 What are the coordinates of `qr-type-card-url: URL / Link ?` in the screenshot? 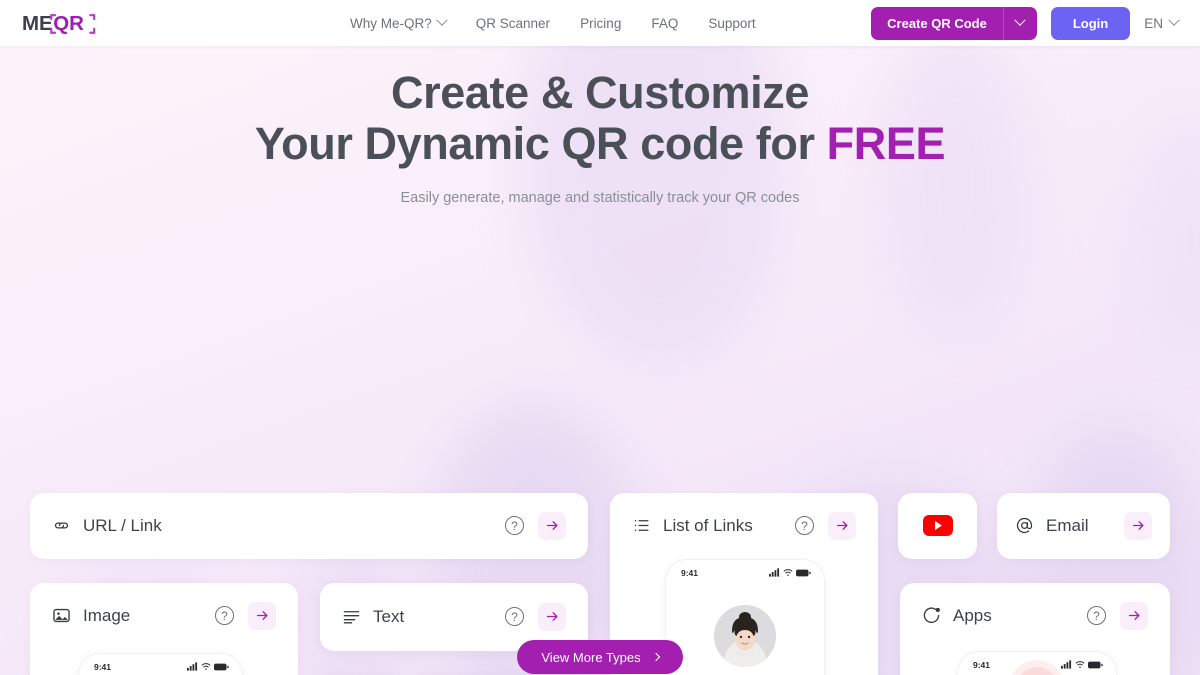 It's located at (309, 525).